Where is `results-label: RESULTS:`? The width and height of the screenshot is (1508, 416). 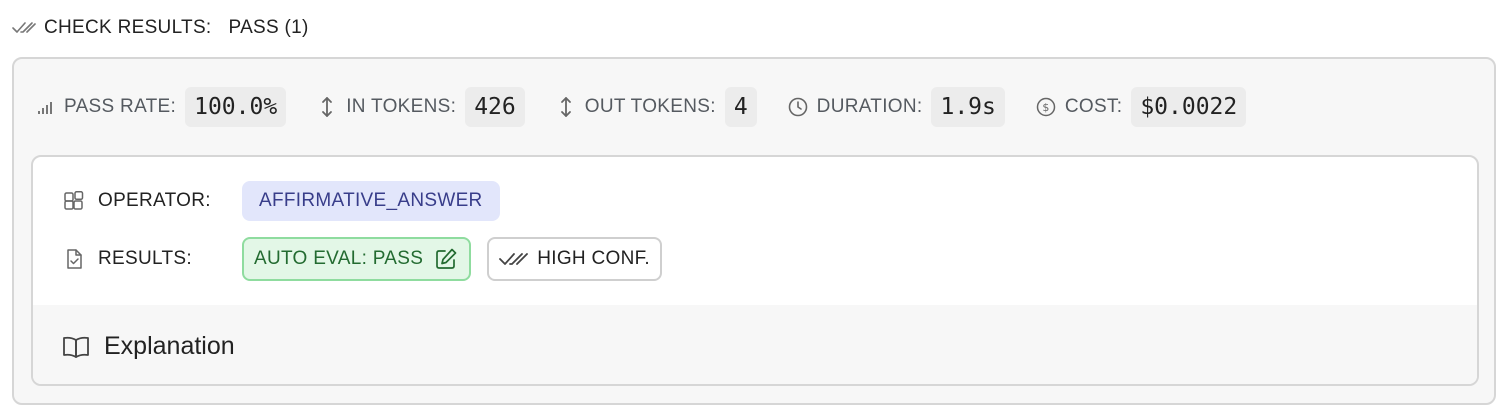
results-label: RESULTS: is located at coordinates (145, 258).